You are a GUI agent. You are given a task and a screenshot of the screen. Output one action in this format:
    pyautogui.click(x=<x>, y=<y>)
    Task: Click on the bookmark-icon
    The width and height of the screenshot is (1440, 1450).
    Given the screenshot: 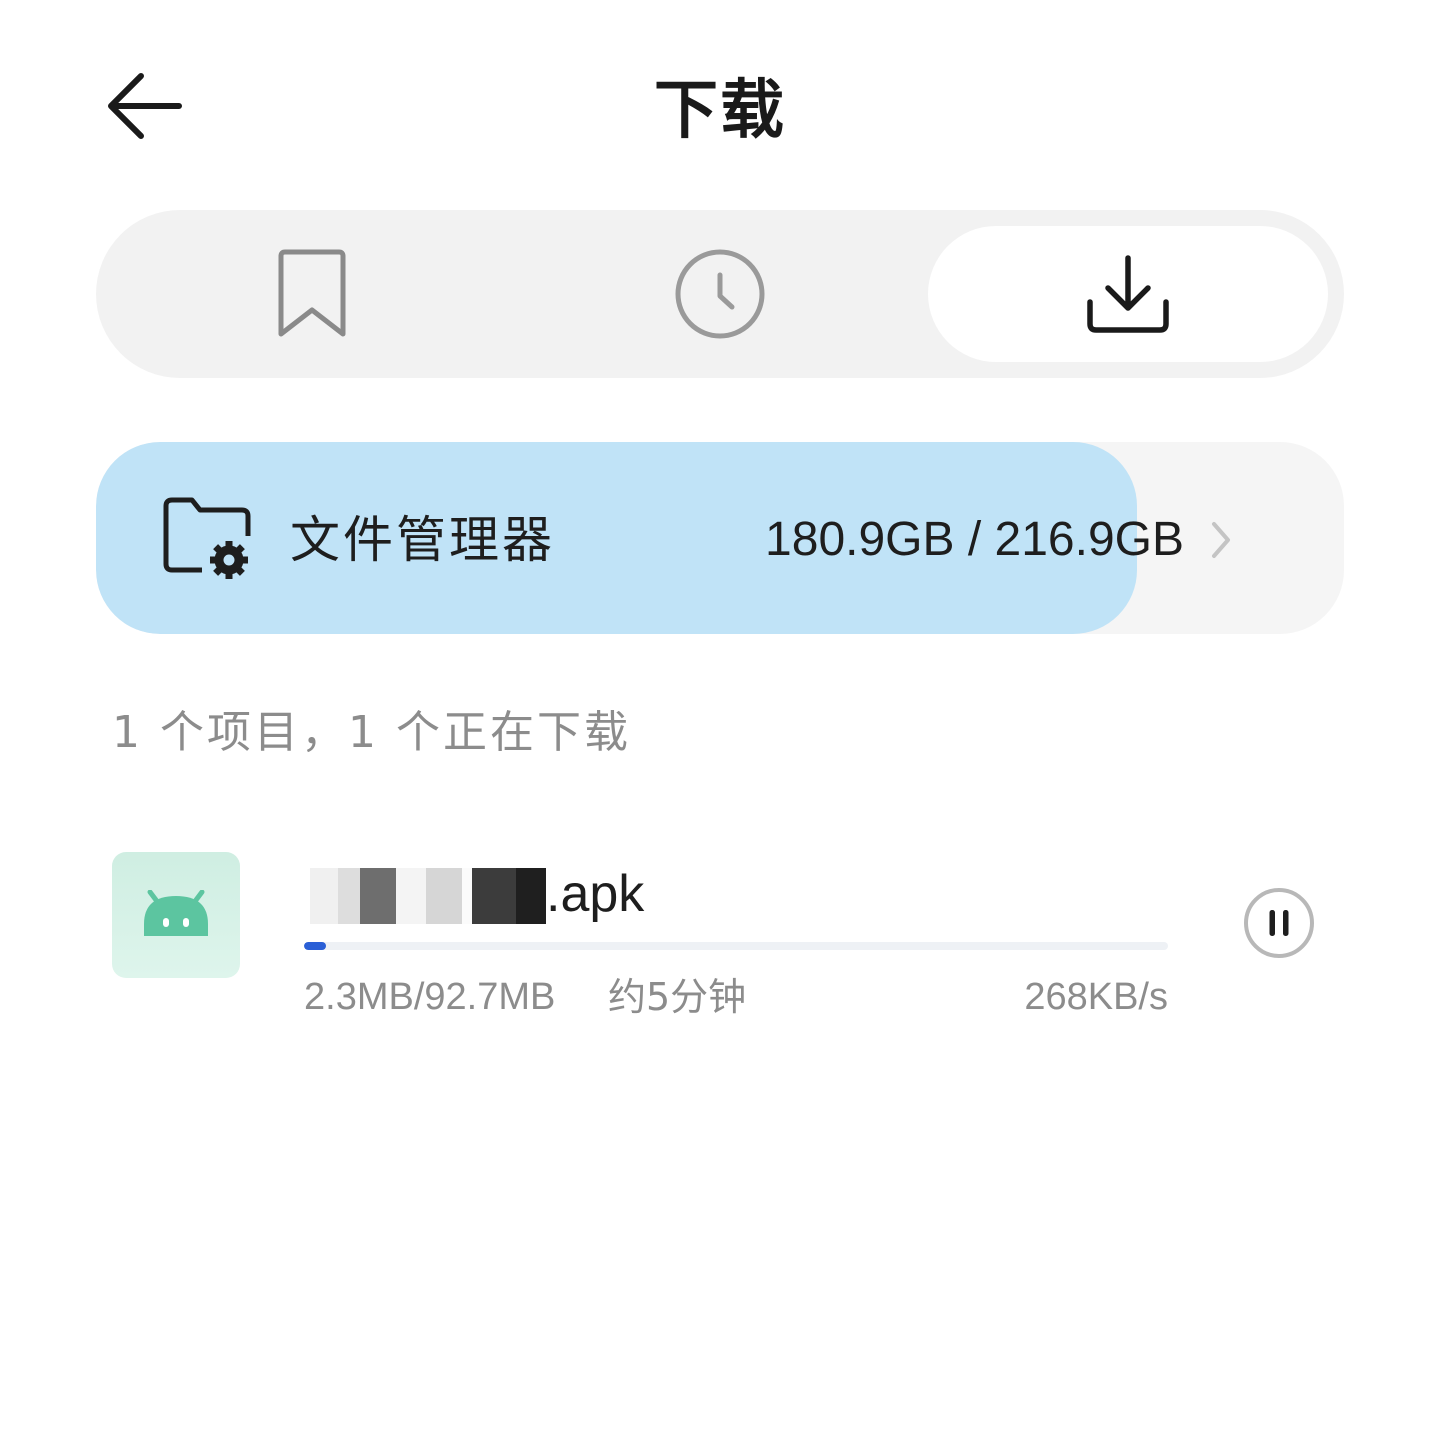 What is the action you would take?
    pyautogui.click(x=312, y=293)
    